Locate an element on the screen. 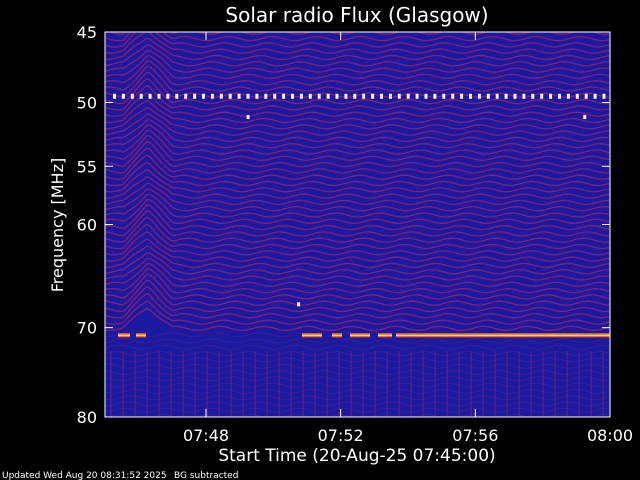 This screenshot has height=480, width=640. y-tick-label: 50 is located at coordinates (87, 103).